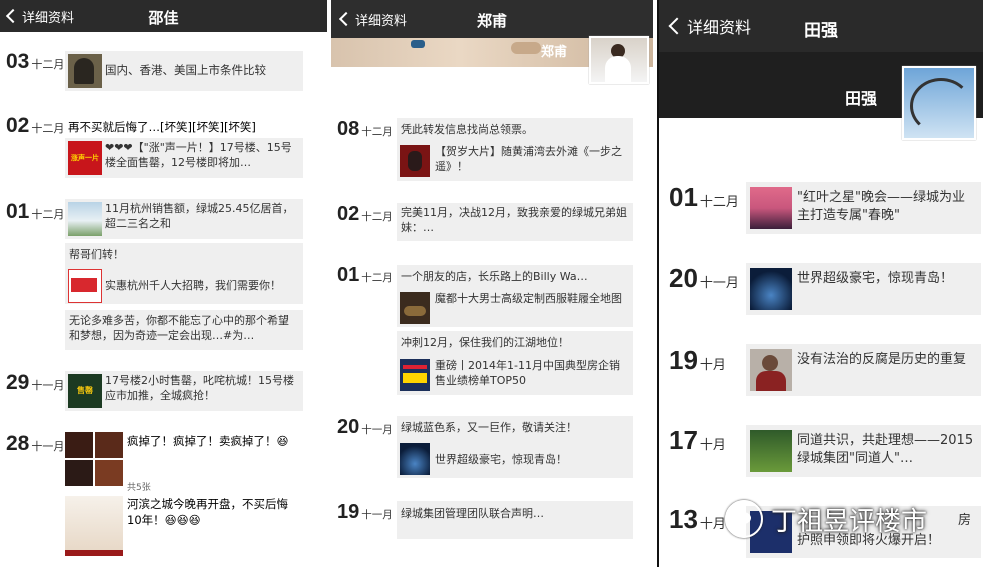 Image resolution: width=983 pixels, height=567 pixels. Describe the element at coordinates (467, 129) in the screenshot. I see `post-text: 凭此转发信息找尚总领票。` at that location.